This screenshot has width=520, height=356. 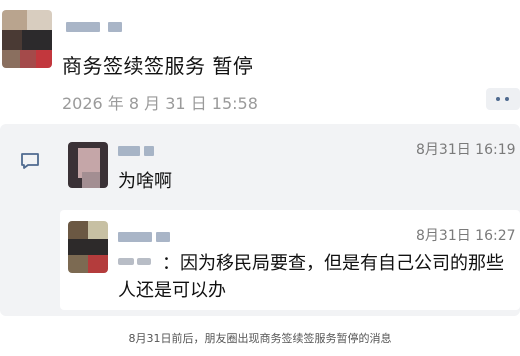 What do you see at coordinates (146, 237) in the screenshot?
I see `reply-author-name` at bounding box center [146, 237].